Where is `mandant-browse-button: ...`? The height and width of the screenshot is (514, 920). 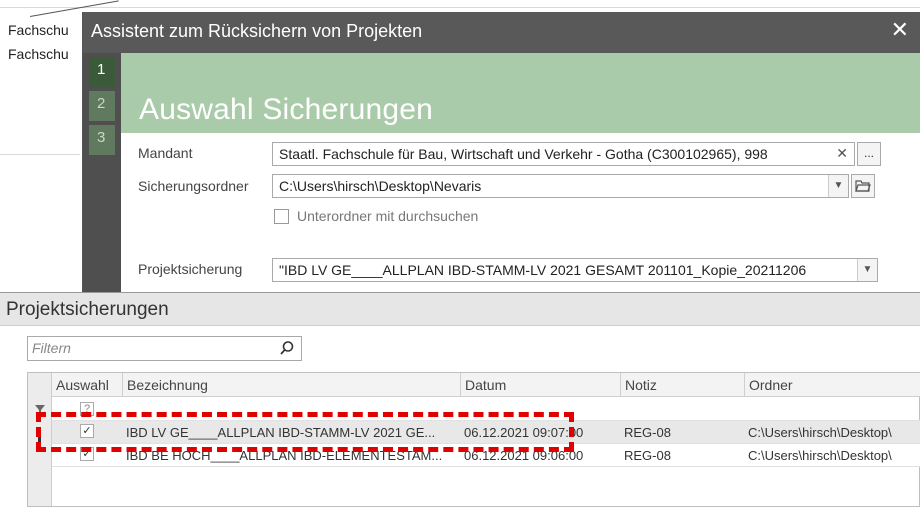
mandant-browse-button: ... is located at coordinates (869, 154).